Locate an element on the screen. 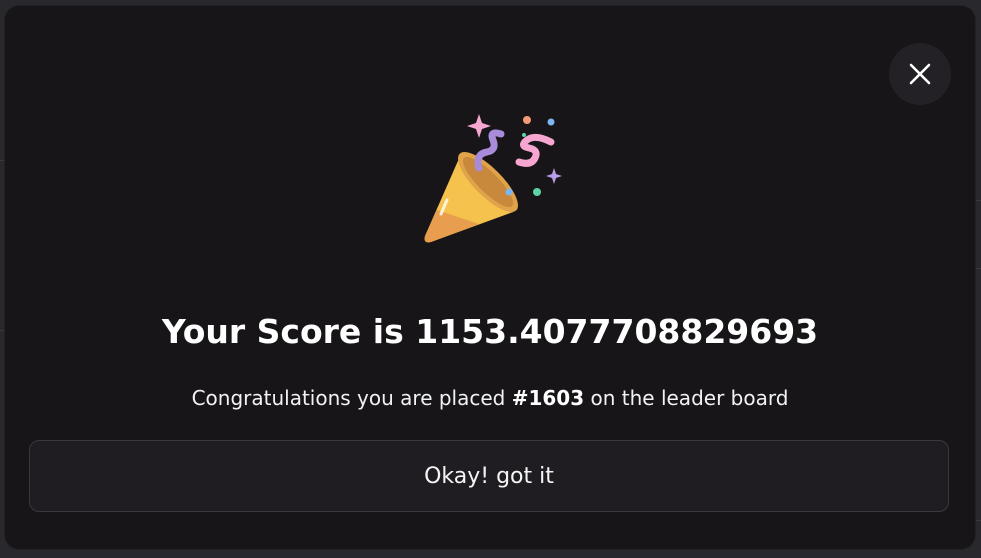 The height and width of the screenshot is (558, 981). party-popper-icon is located at coordinates (493, 178).